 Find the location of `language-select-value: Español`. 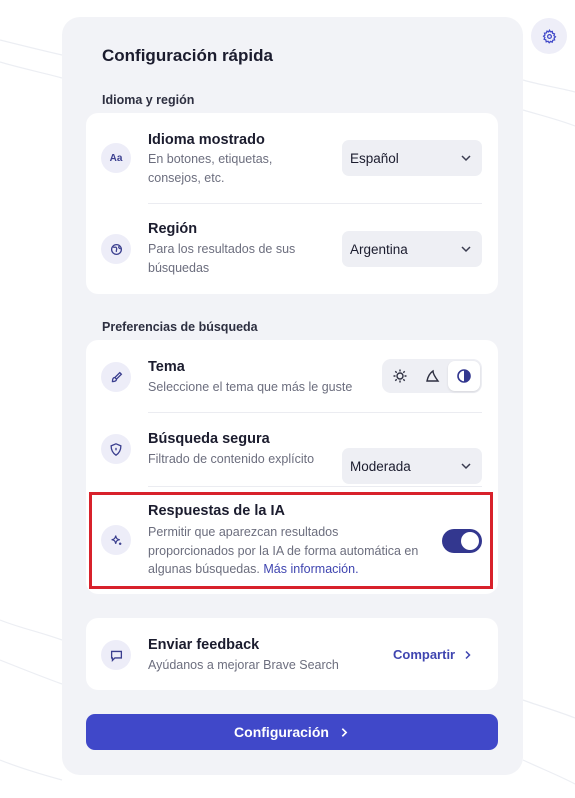

language-select-value: Español is located at coordinates (374, 158).